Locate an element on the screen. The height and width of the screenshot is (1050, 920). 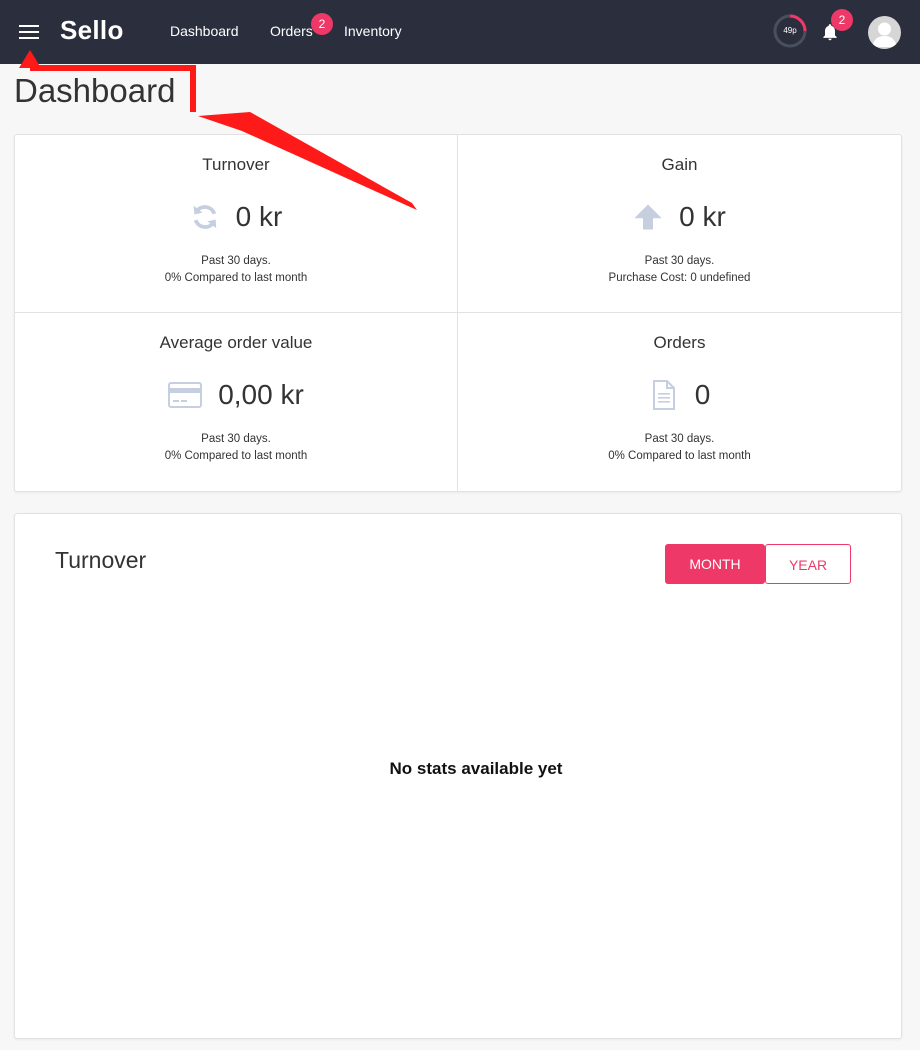
chart-title: Turnover is located at coordinates (101, 560).